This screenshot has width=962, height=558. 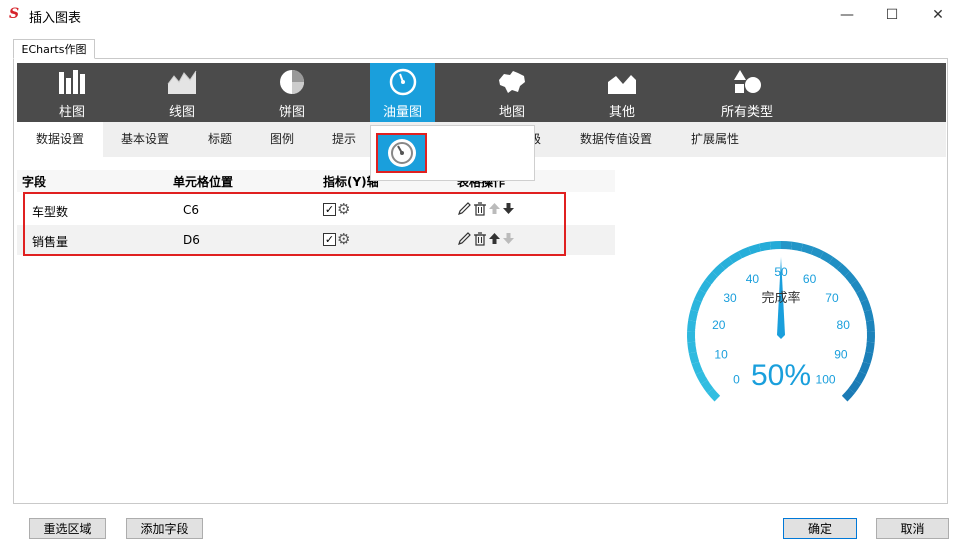 What do you see at coordinates (282, 139) in the screenshot?
I see `tab-legend: 图例` at bounding box center [282, 139].